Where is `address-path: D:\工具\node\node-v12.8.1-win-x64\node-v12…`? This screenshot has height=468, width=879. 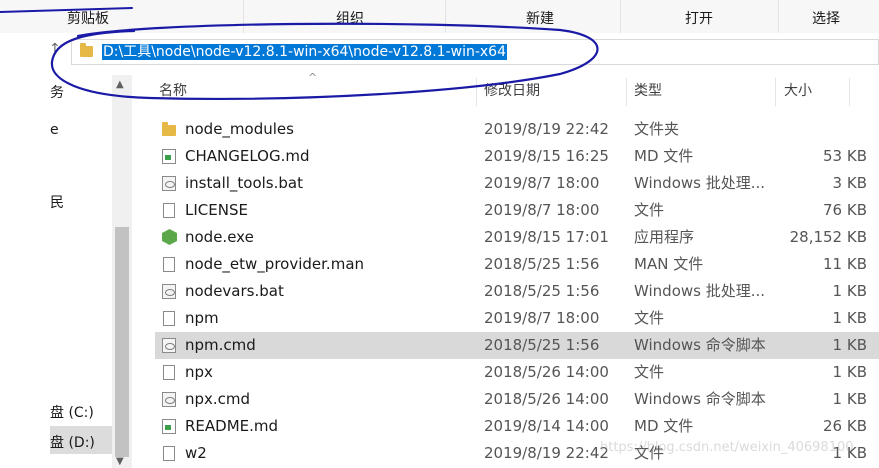
address-path: D:\工具\node\node-v12.8.1-win-x64\node-v12… is located at coordinates (304, 52).